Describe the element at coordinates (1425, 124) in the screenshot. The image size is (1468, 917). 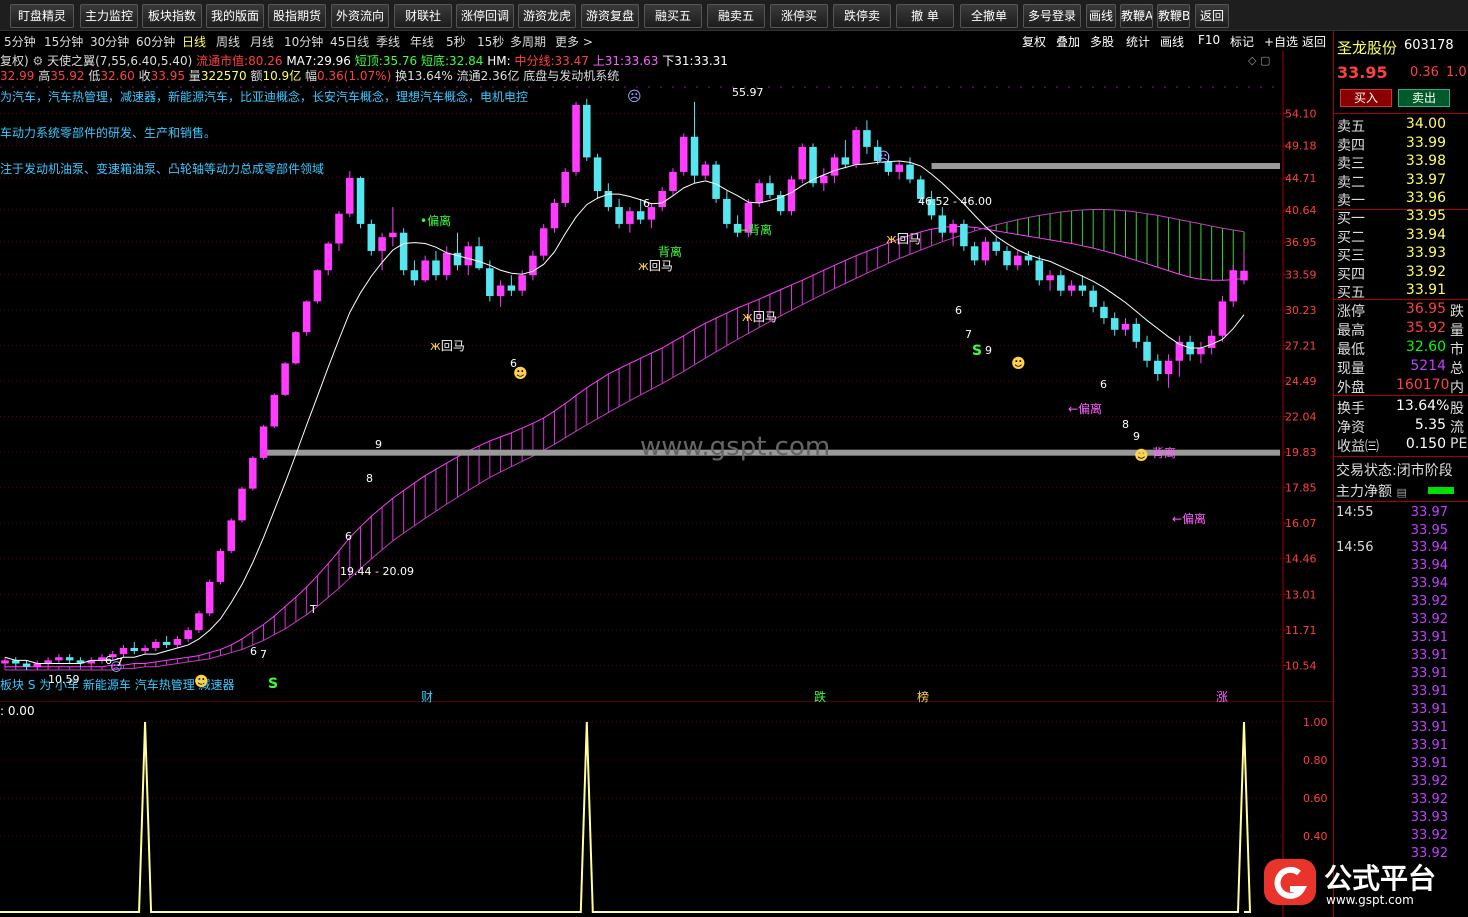
I see `quote-value: 34.00` at that location.